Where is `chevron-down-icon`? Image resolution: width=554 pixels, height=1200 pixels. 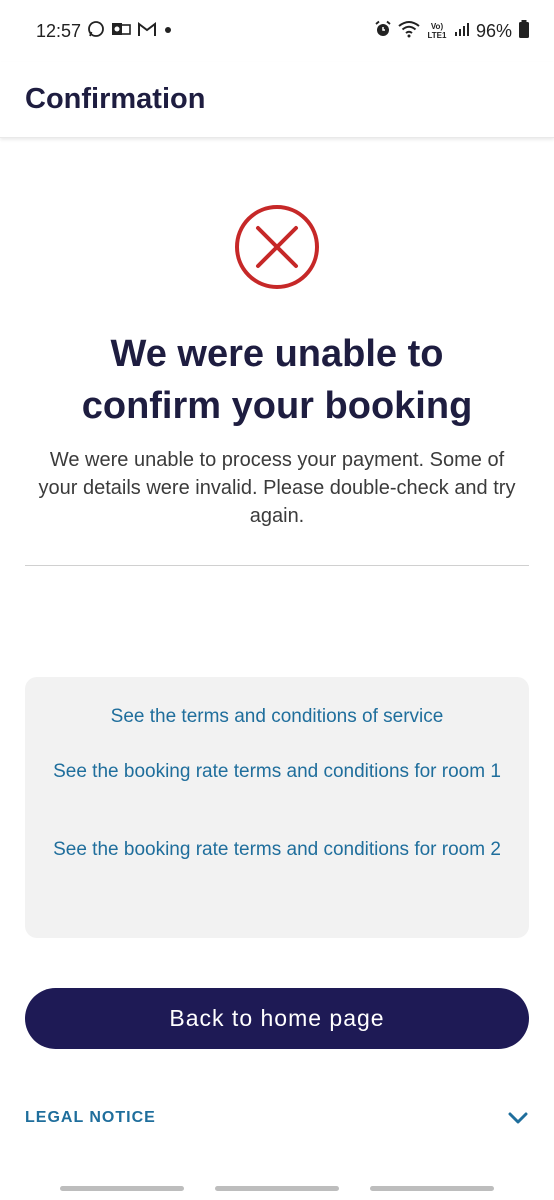 chevron-down-icon is located at coordinates (518, 1118).